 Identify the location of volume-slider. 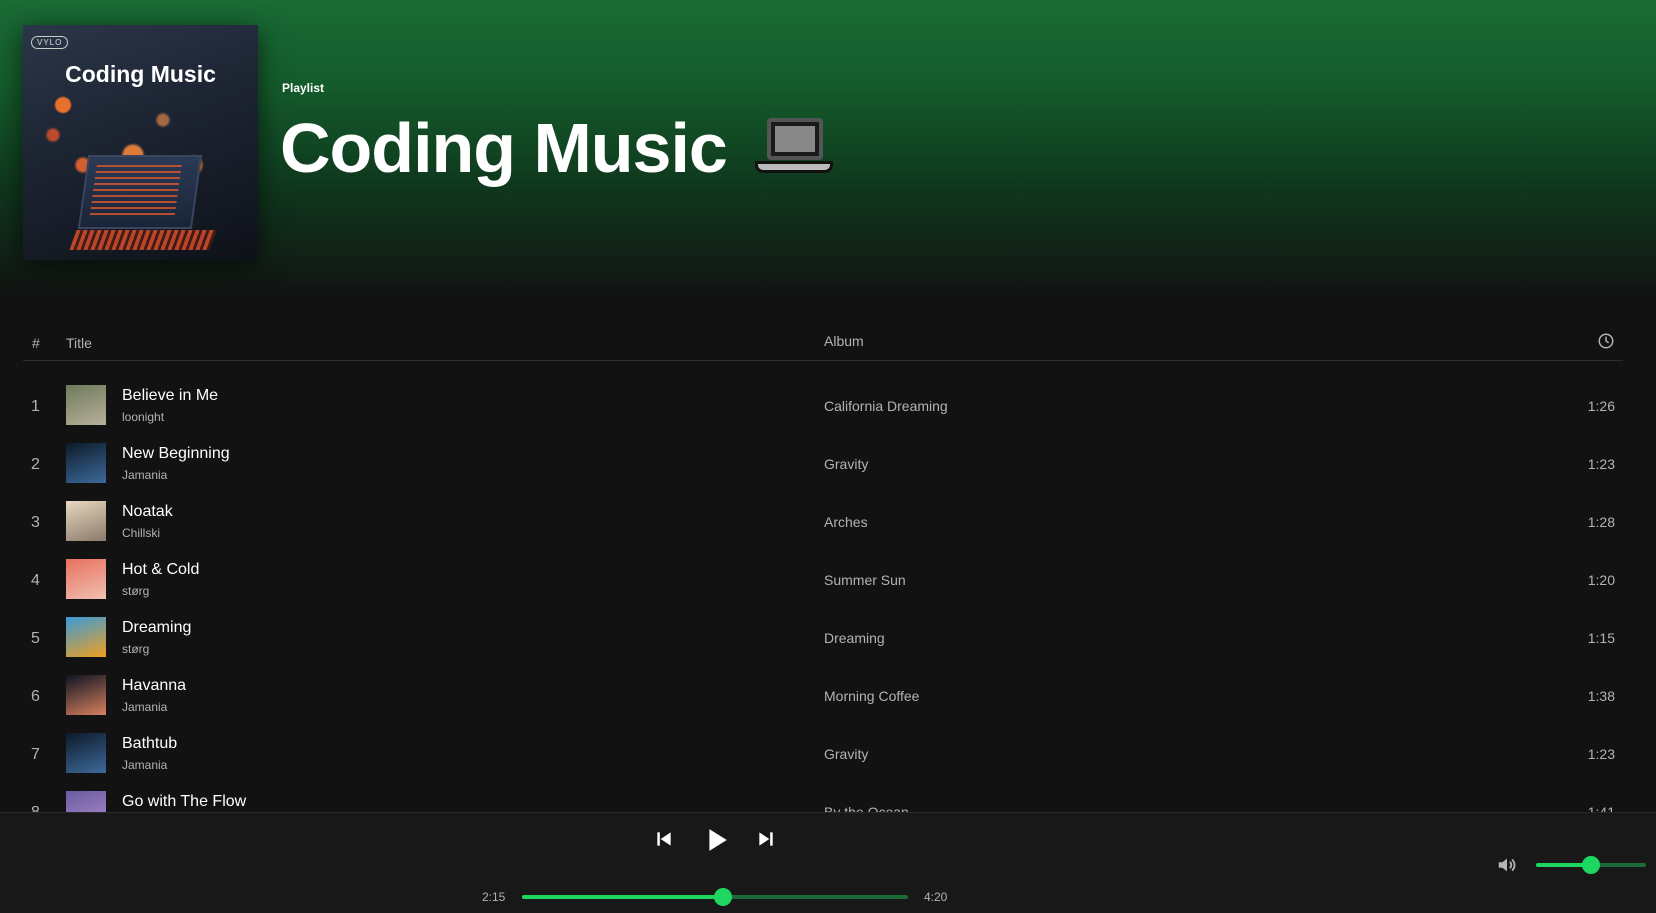
(1591, 865).